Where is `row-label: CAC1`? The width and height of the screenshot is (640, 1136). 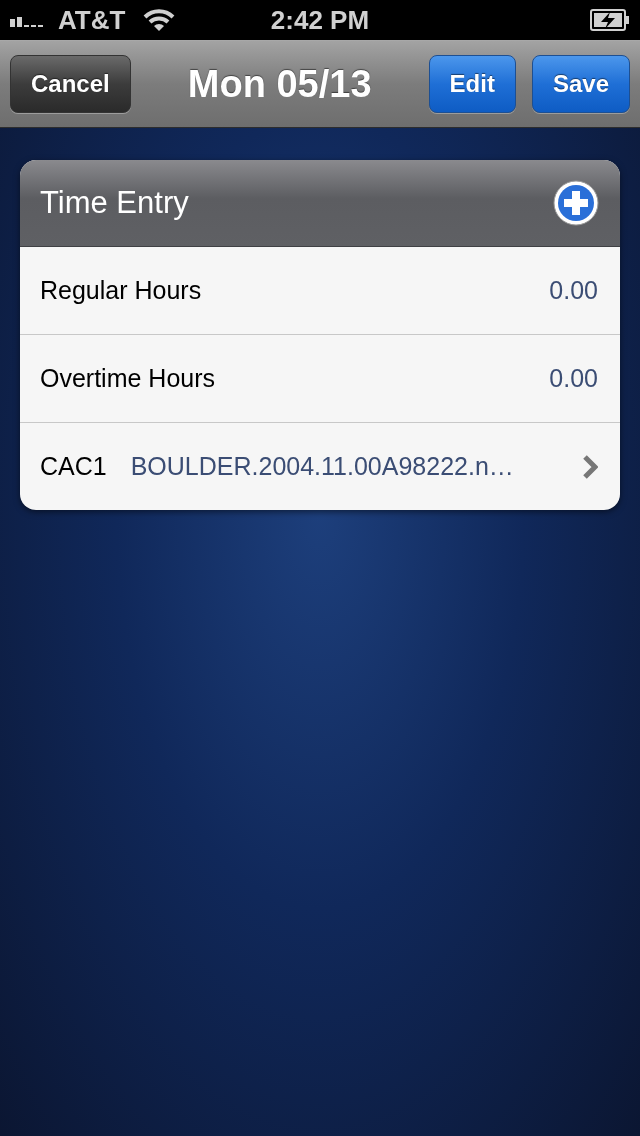
row-label: CAC1 is located at coordinates (73, 466).